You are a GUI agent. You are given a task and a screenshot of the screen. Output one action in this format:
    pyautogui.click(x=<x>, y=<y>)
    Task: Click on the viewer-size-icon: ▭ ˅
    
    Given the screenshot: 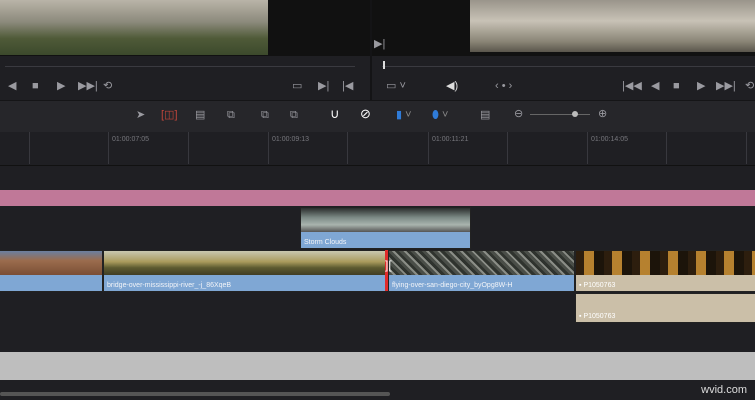 What is the action you would take?
    pyautogui.click(x=396, y=86)
    